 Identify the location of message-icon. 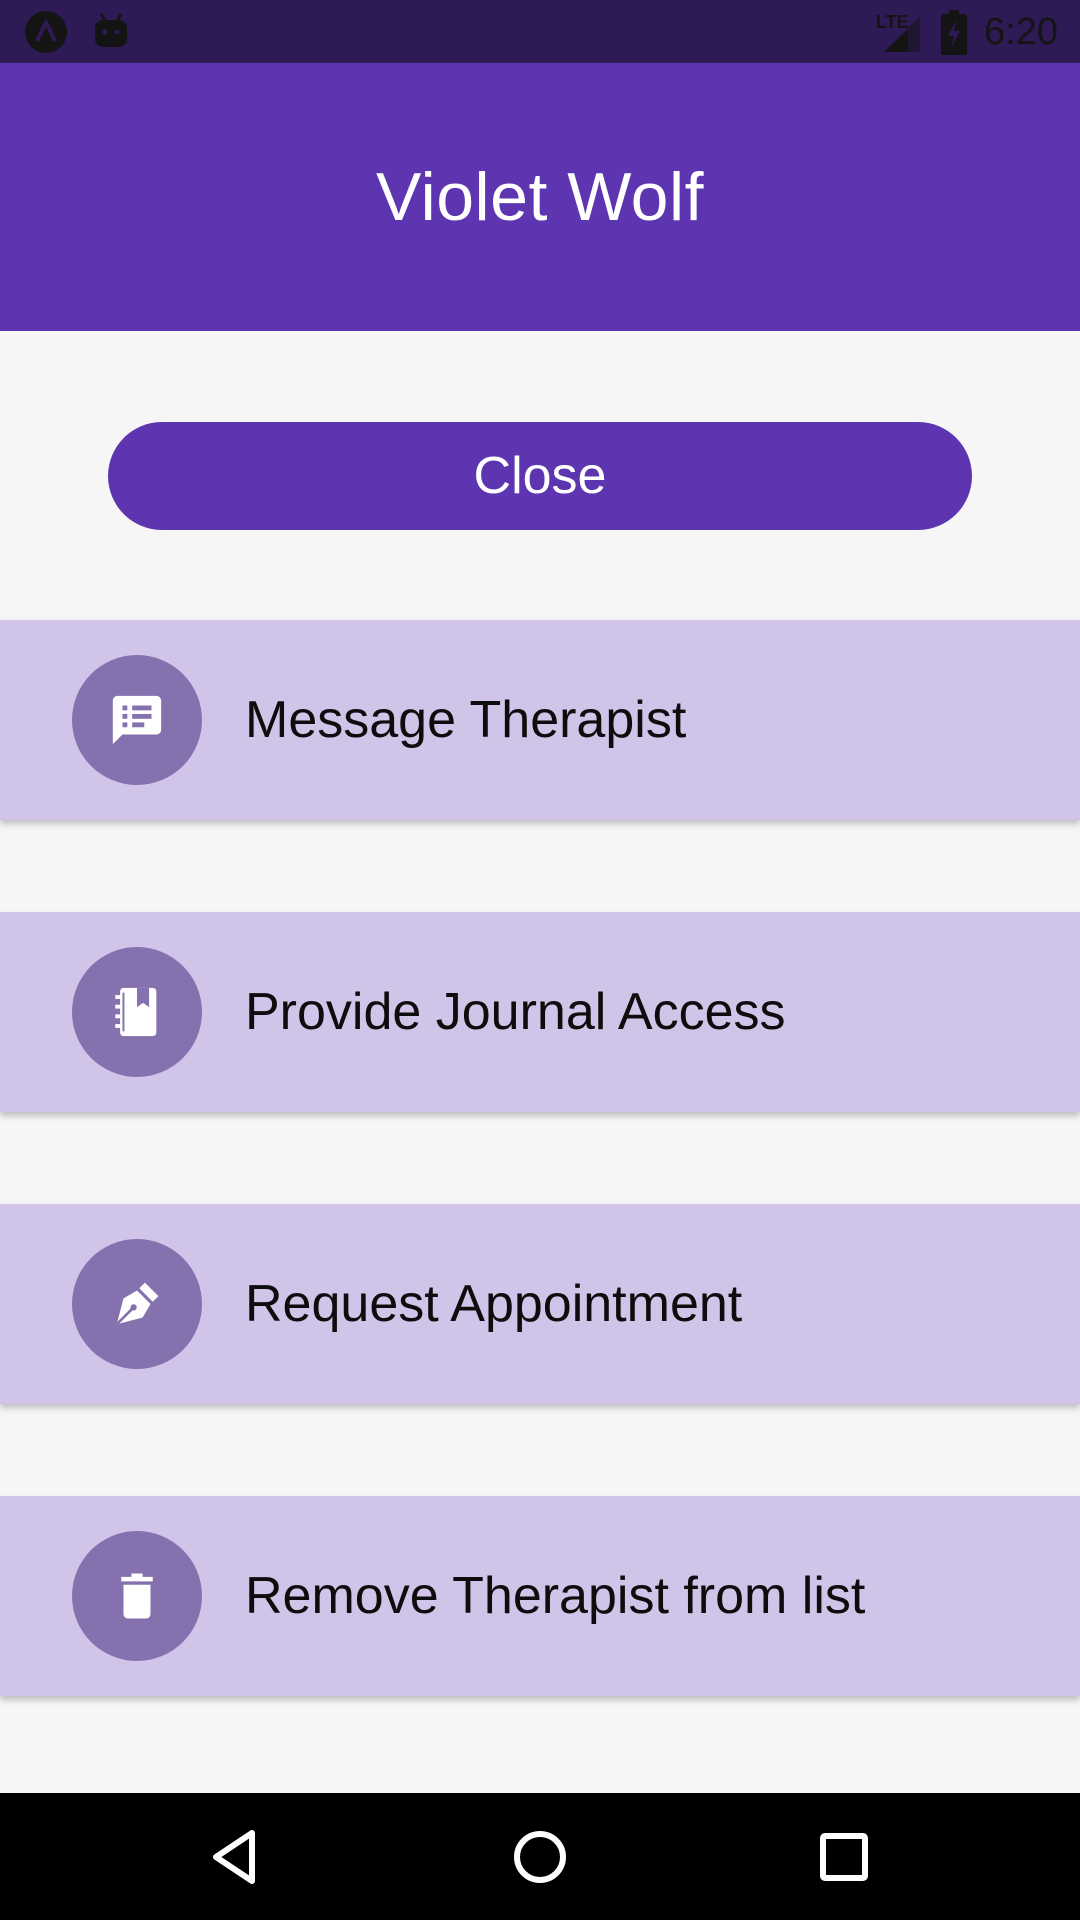
(137, 720).